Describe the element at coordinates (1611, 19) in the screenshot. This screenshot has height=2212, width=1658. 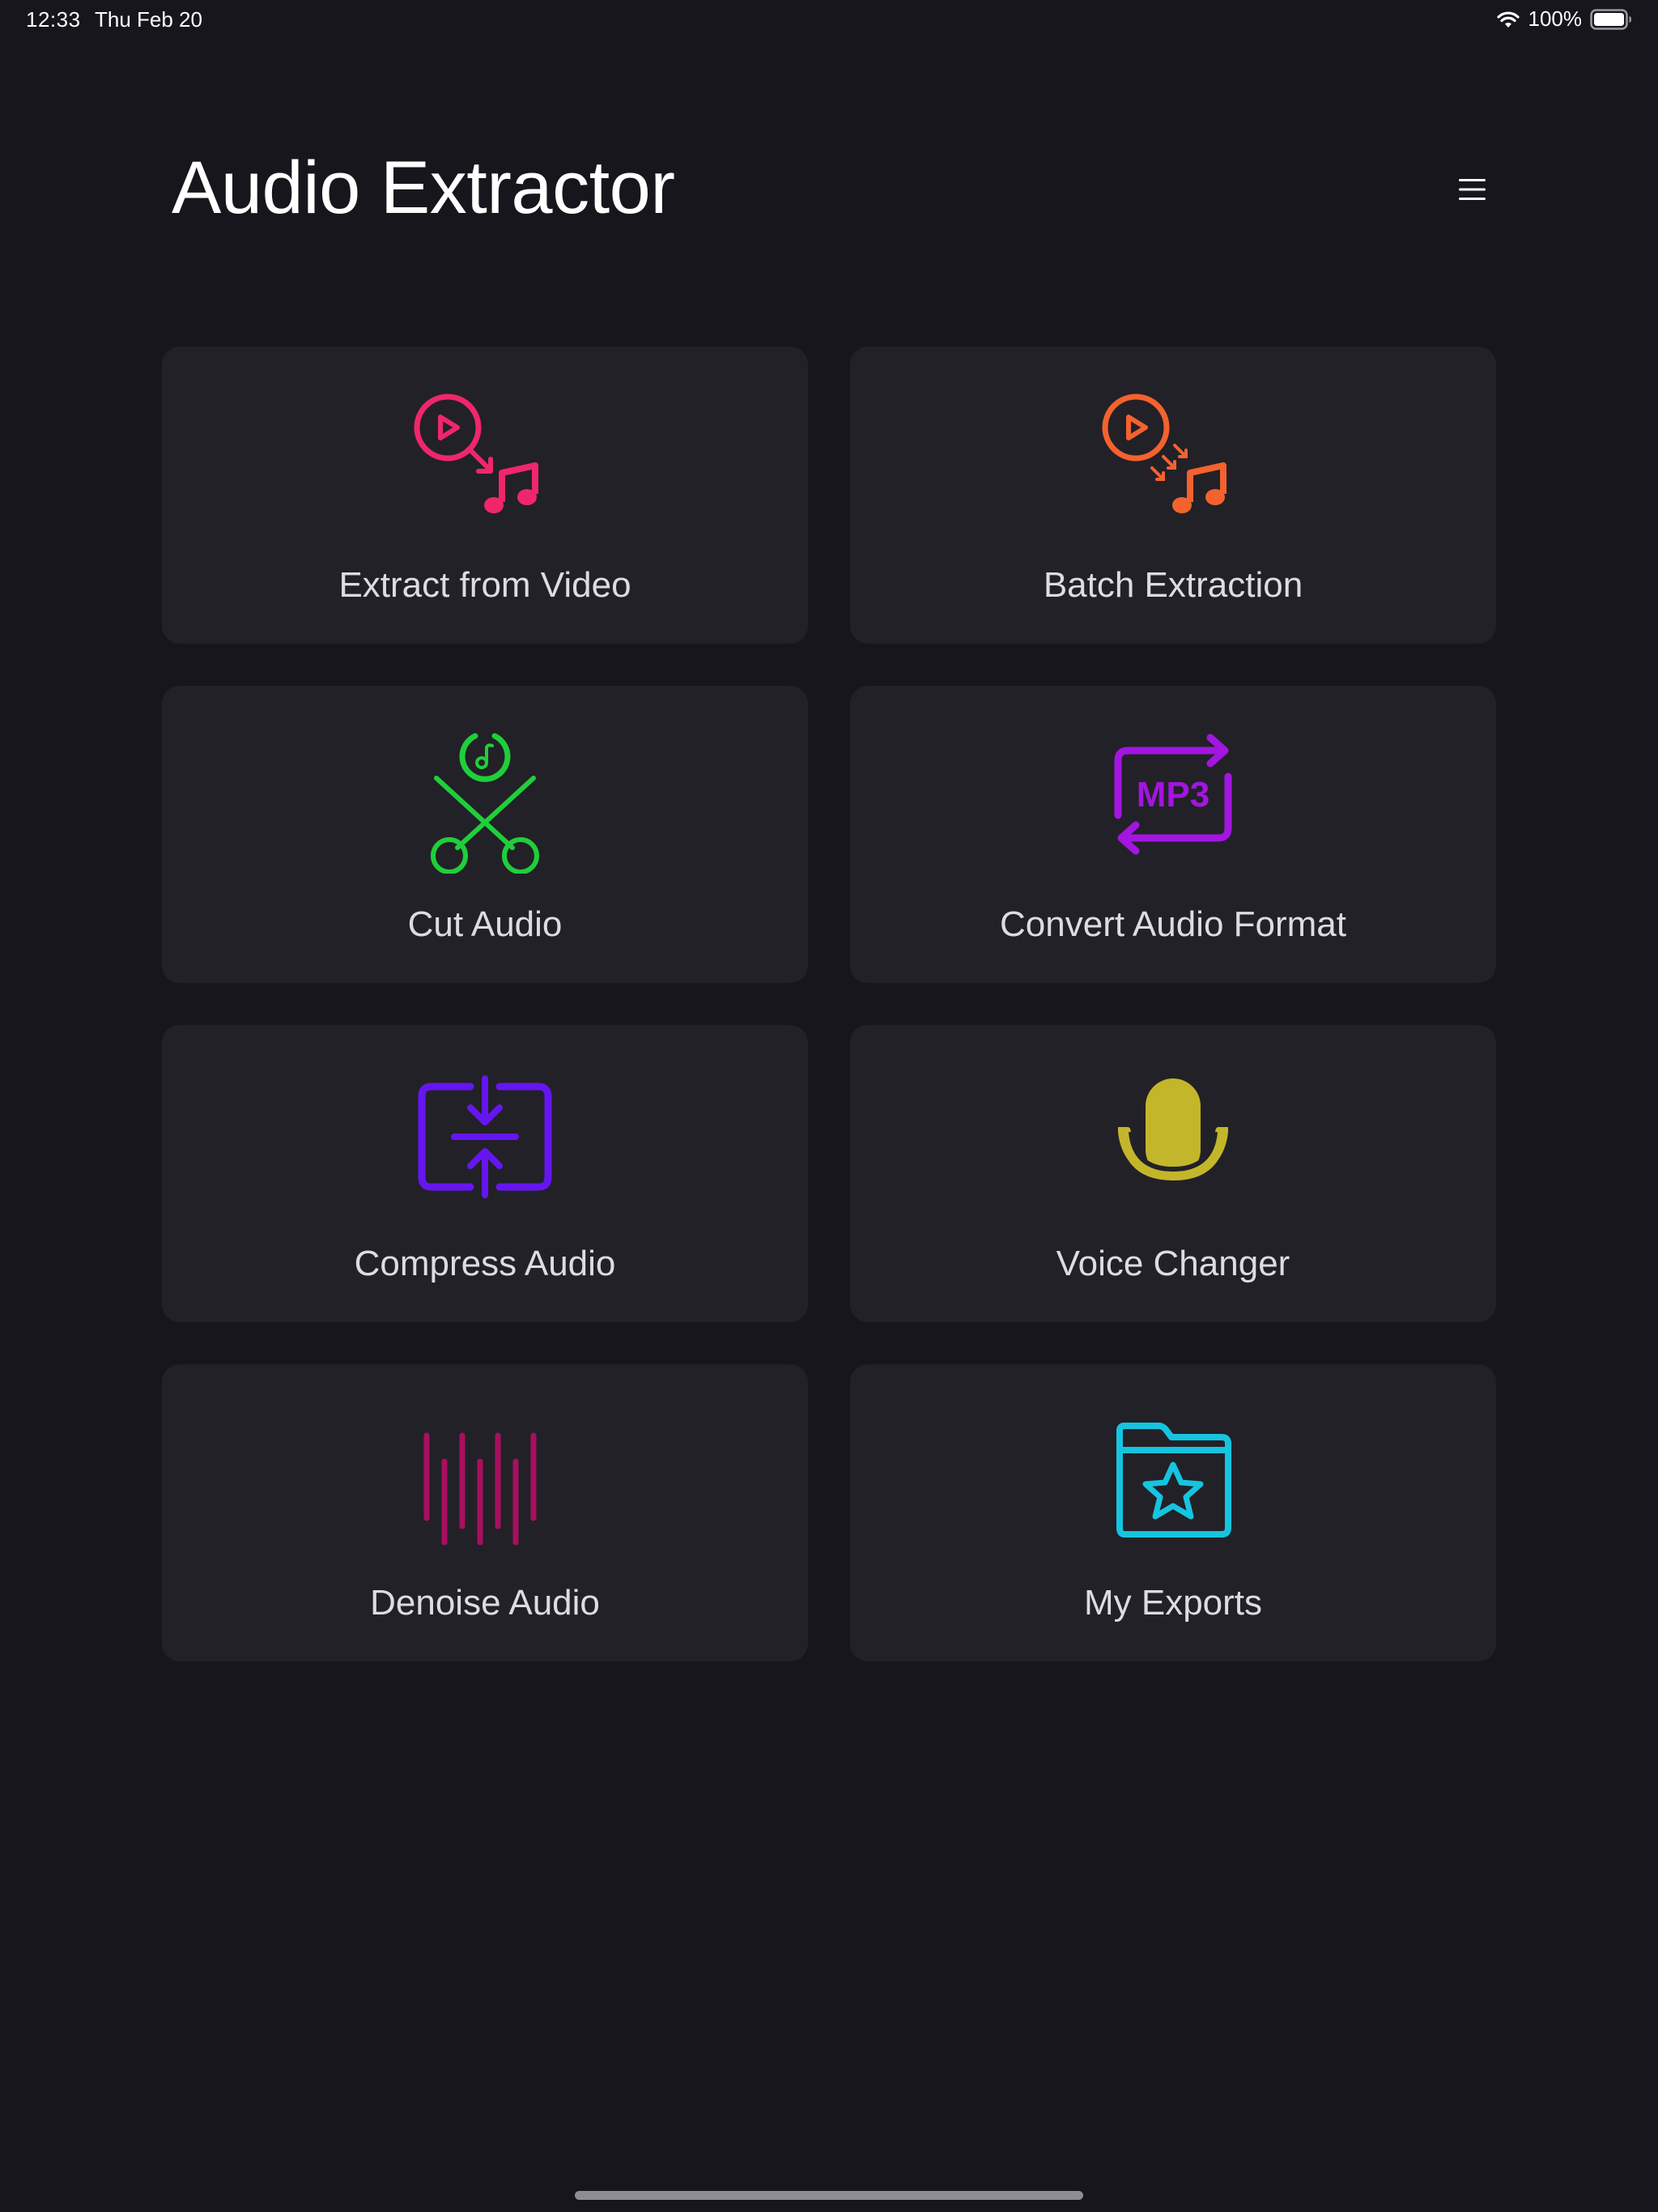
I see `battery-icon` at that location.